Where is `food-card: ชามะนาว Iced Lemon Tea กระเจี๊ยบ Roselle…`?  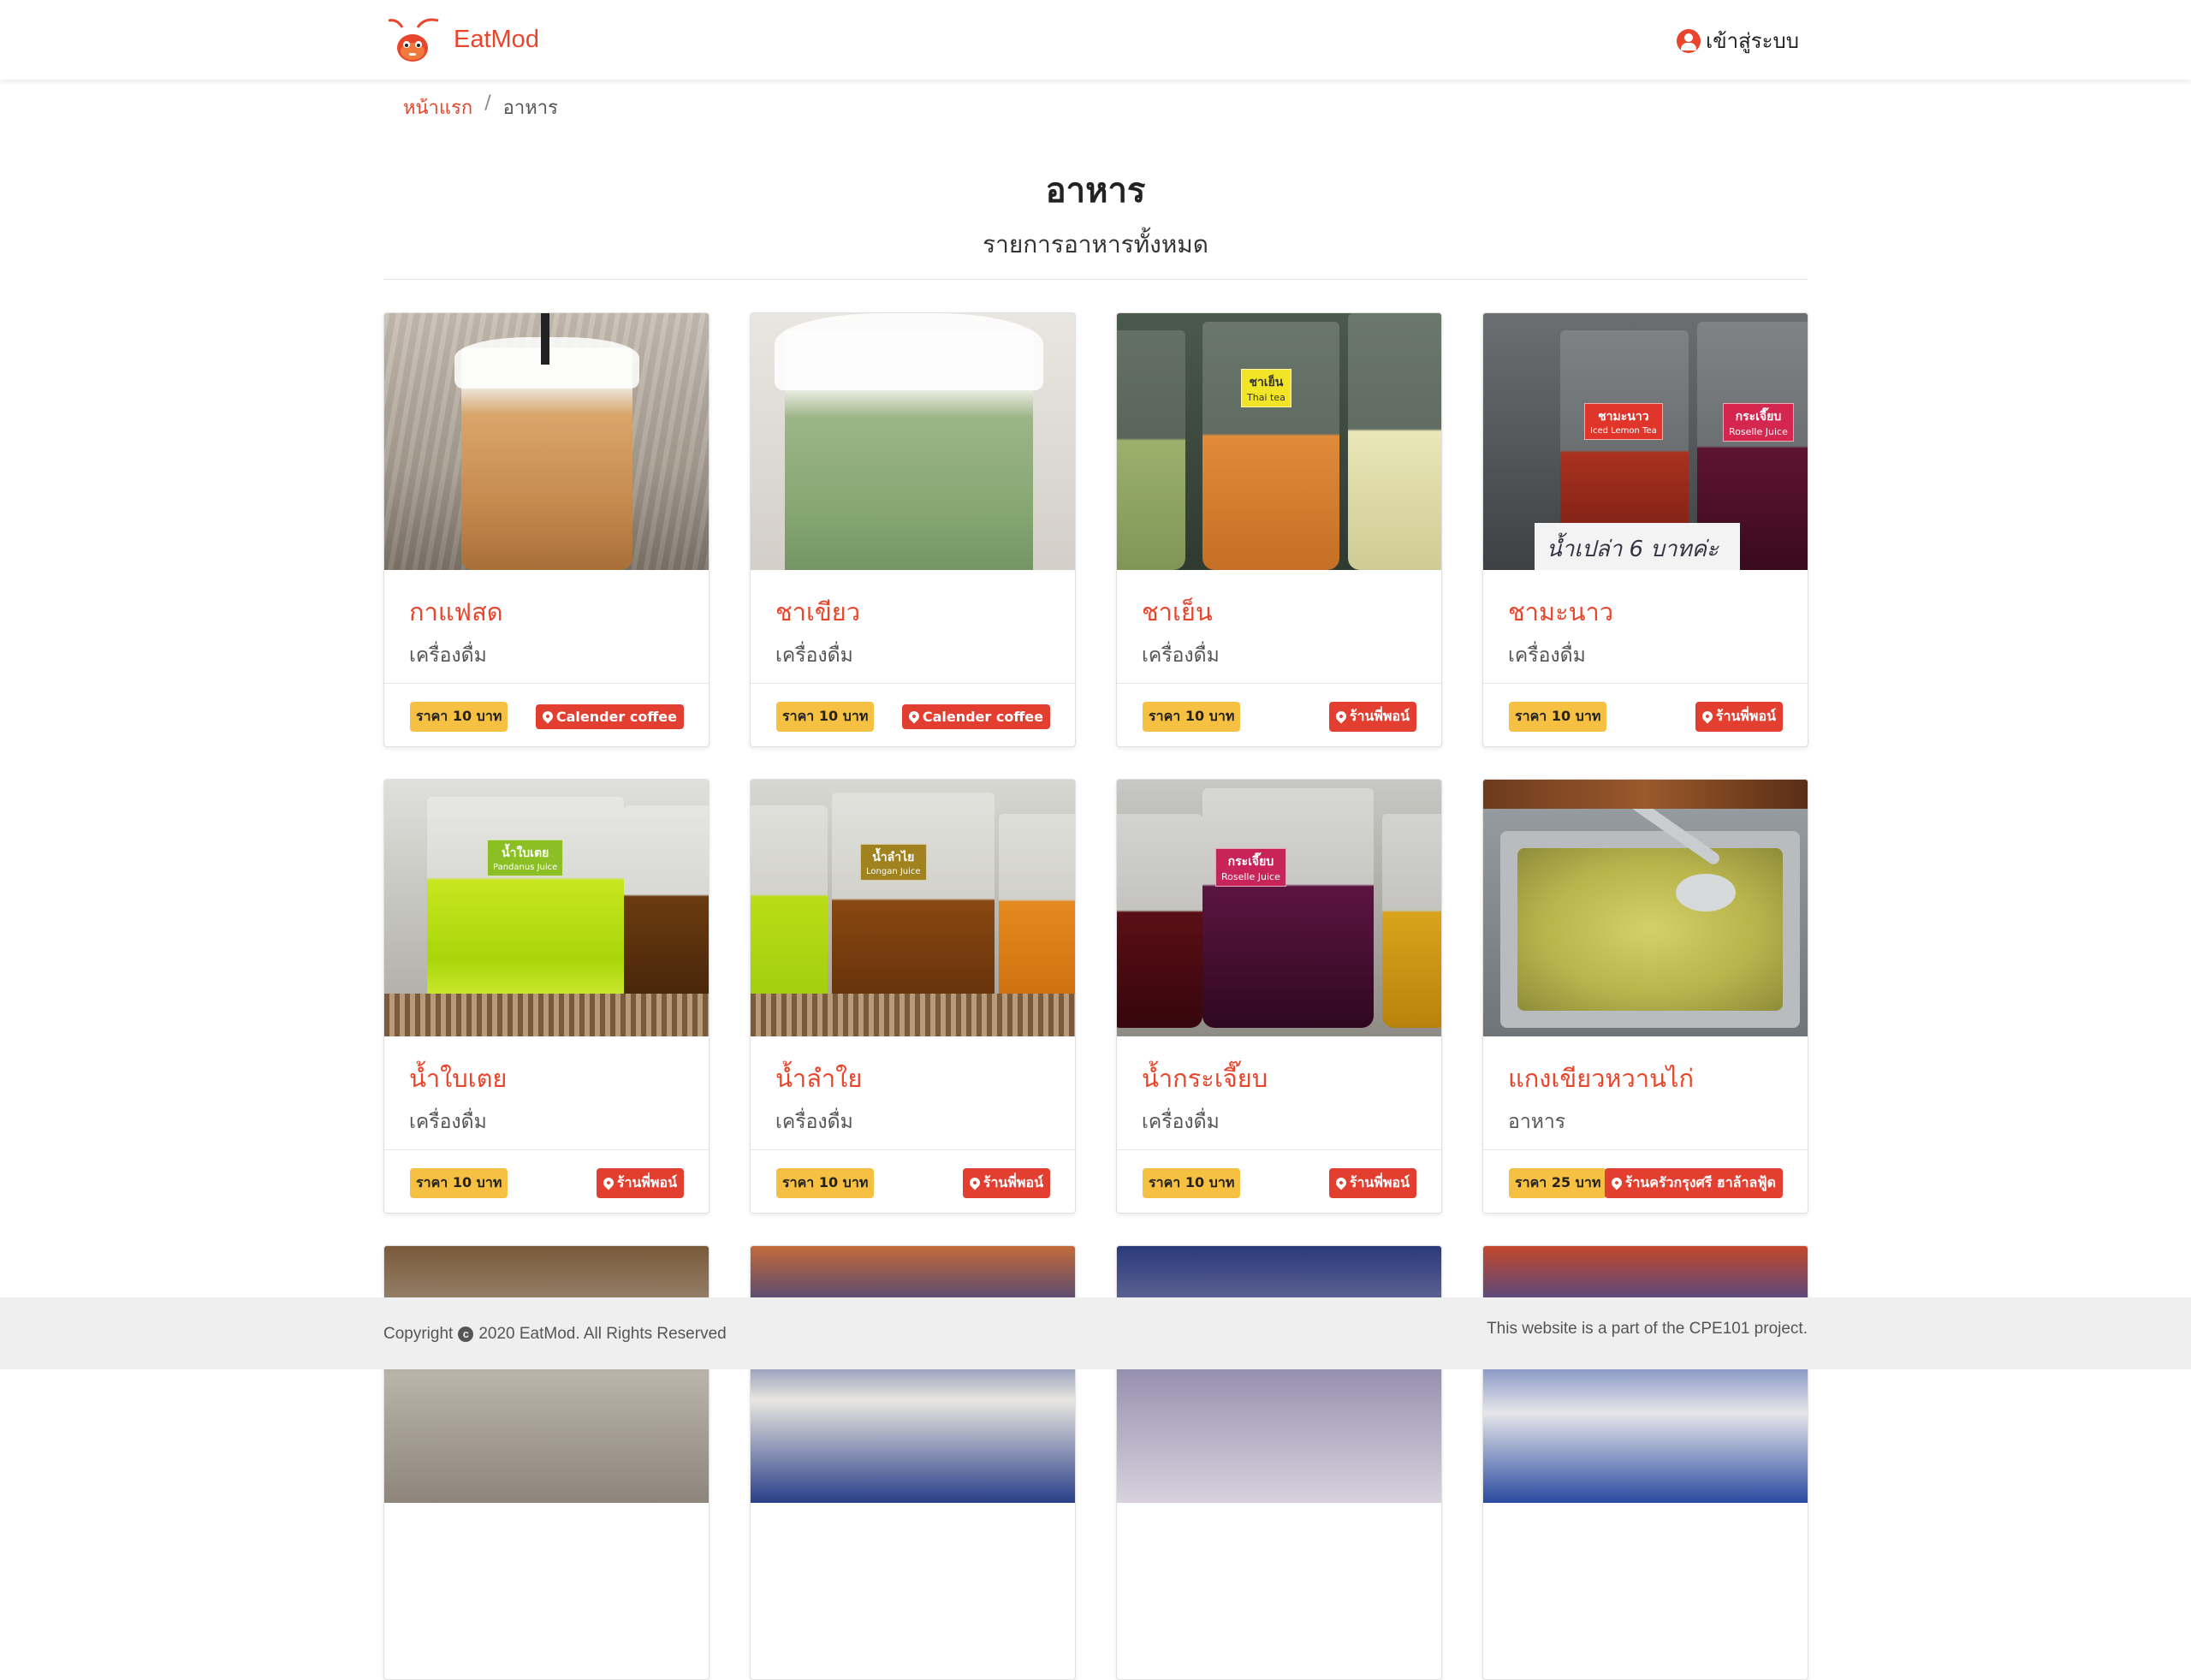
food-card: ชามะนาว Iced Lemon Tea กระเจี๊ยบ Roselle… is located at coordinates (1645, 529).